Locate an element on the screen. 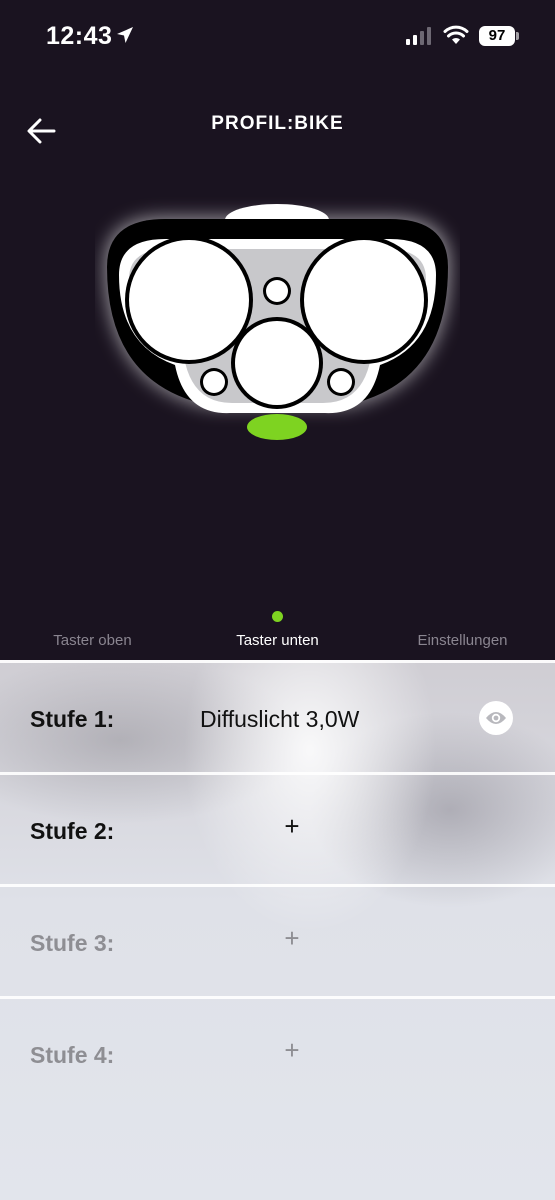 This screenshot has height=1200, width=555. signal-icon is located at coordinates (418, 36).